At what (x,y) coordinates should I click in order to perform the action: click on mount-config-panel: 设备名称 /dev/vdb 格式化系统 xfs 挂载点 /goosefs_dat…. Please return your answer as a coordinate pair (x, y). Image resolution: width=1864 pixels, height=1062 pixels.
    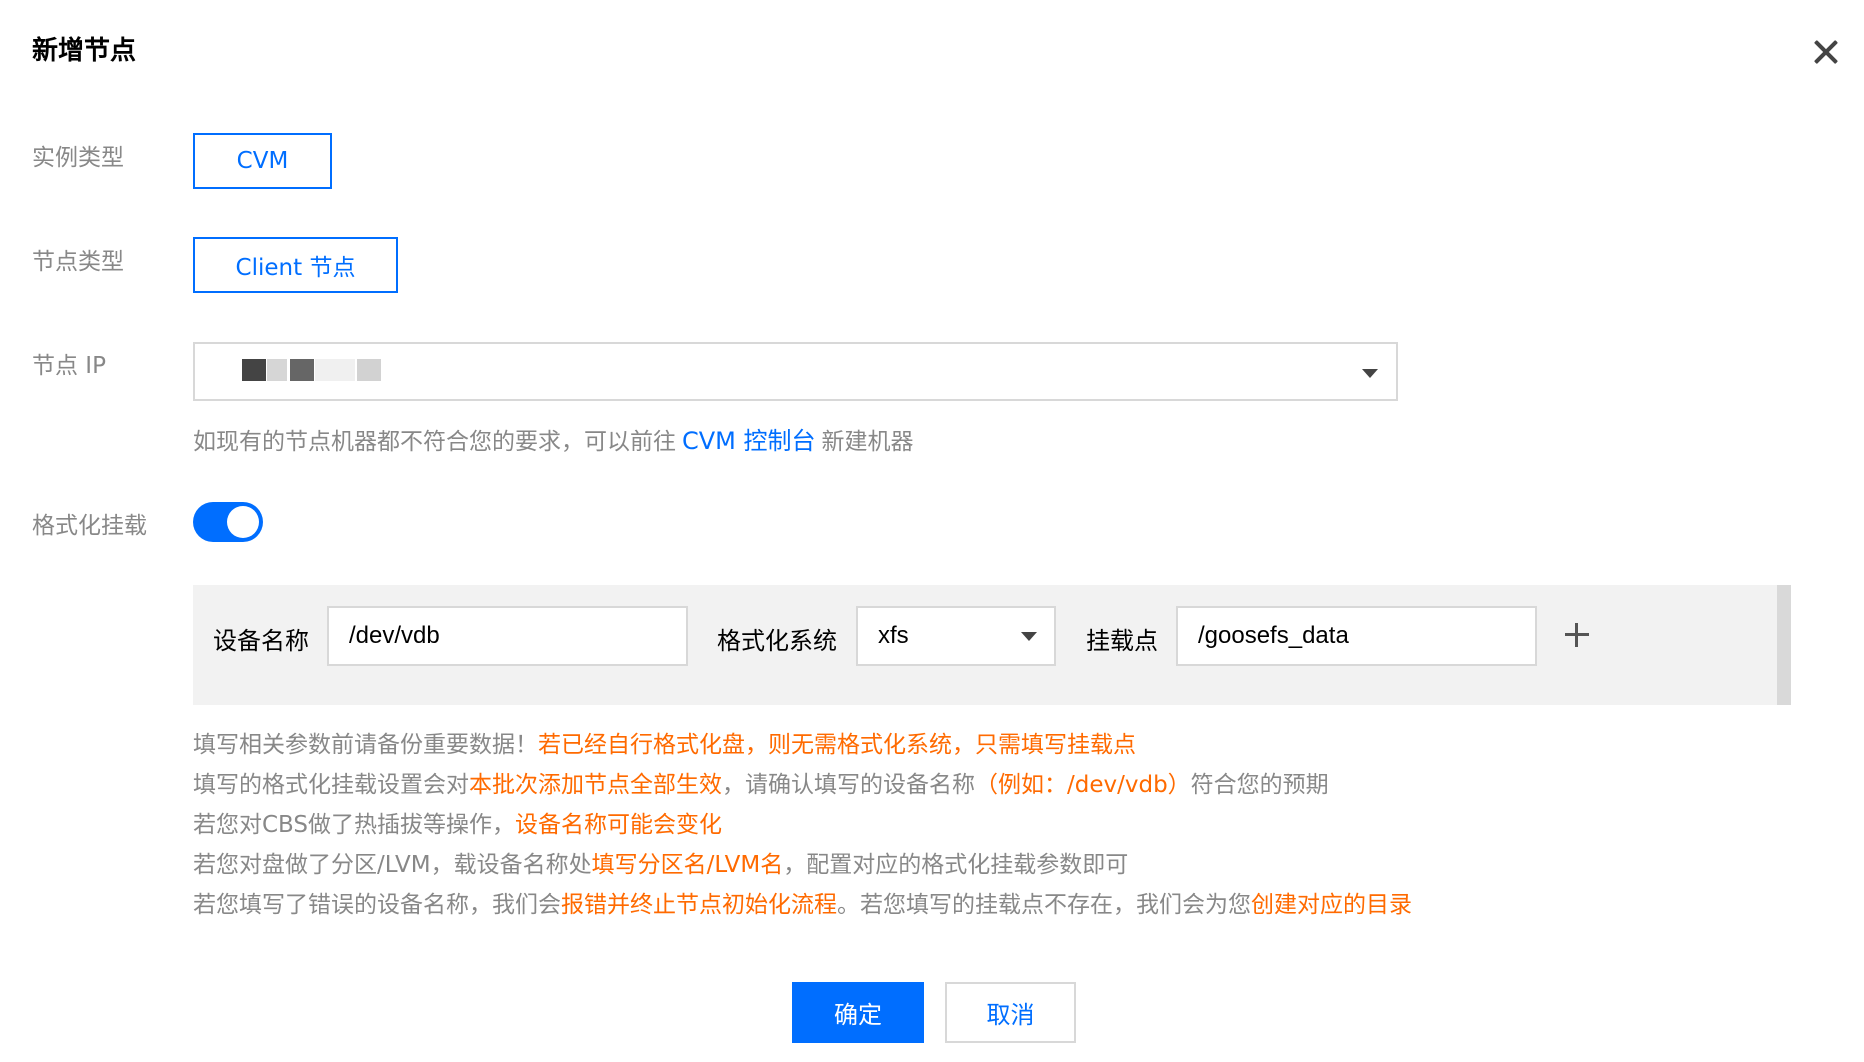
    Looking at the image, I should click on (992, 645).